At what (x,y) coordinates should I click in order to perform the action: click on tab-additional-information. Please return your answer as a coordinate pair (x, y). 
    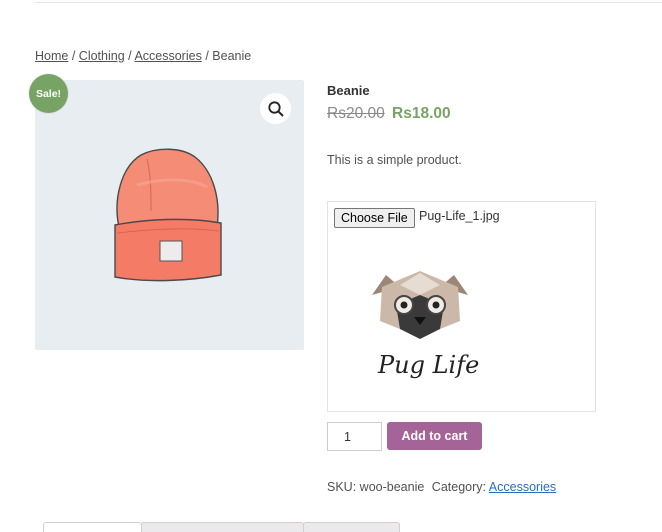
    Looking at the image, I should click on (222, 527).